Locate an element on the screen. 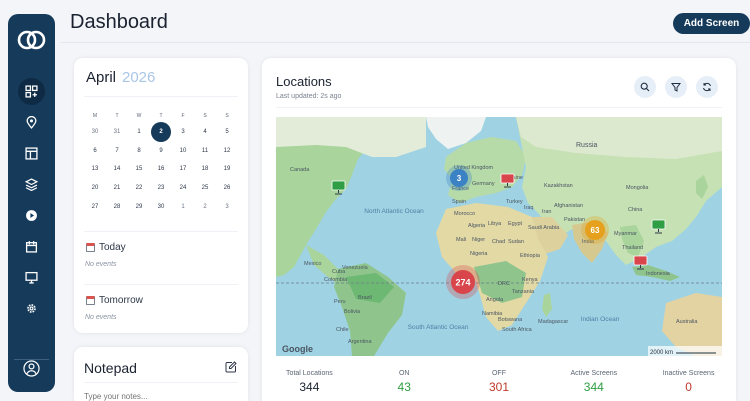 The height and width of the screenshot is (401, 750). notepad-input is located at coordinates (159, 396).